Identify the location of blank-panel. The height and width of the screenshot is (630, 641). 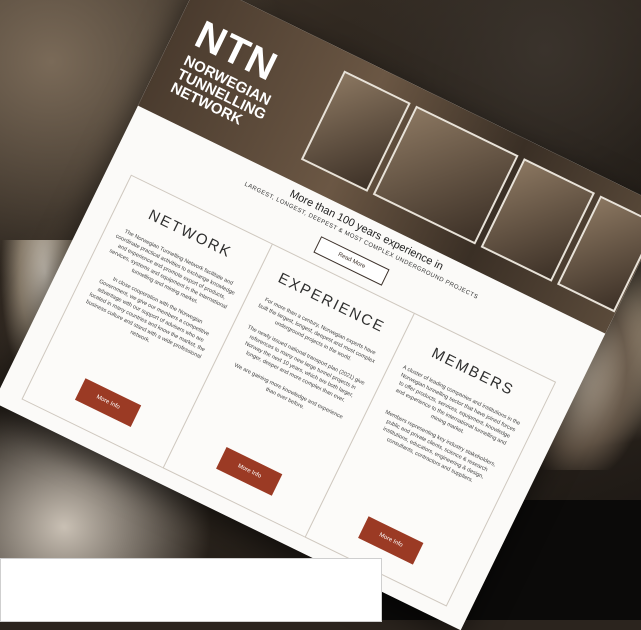
(191, 590).